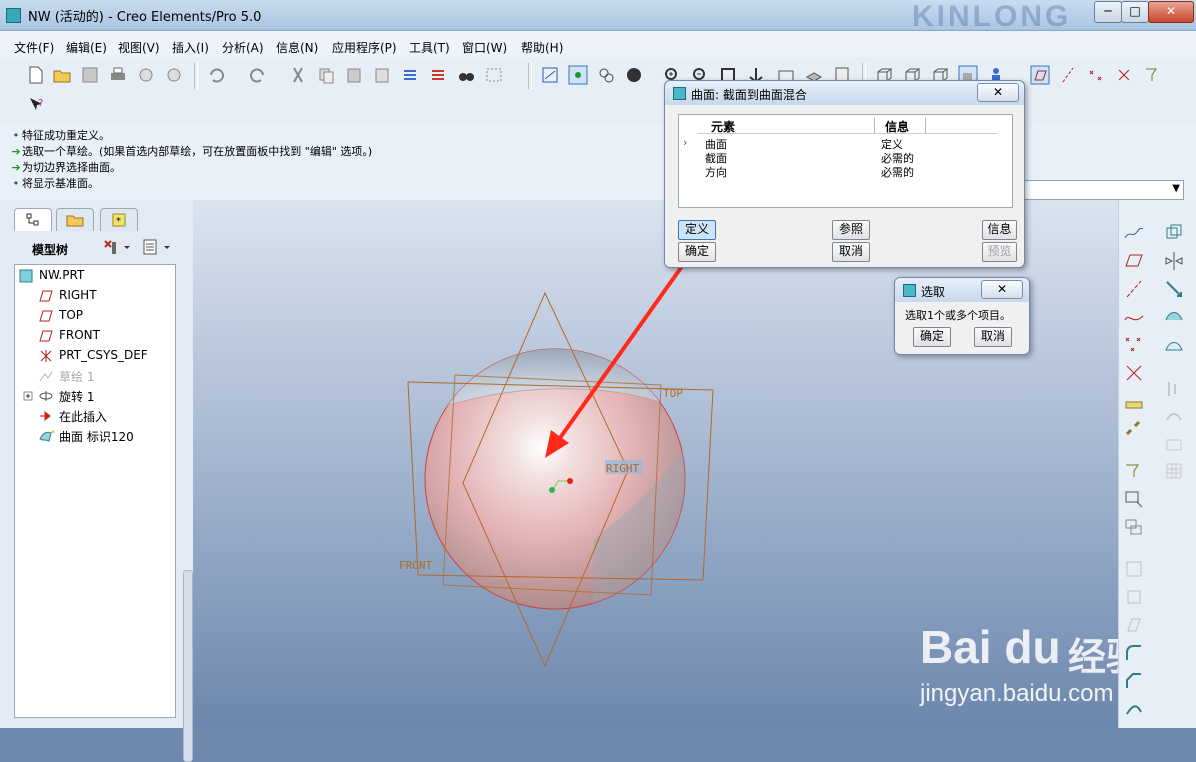 The width and height of the screenshot is (1196, 762). What do you see at coordinates (117, 248) in the screenshot?
I see `tree-settings-icon` at bounding box center [117, 248].